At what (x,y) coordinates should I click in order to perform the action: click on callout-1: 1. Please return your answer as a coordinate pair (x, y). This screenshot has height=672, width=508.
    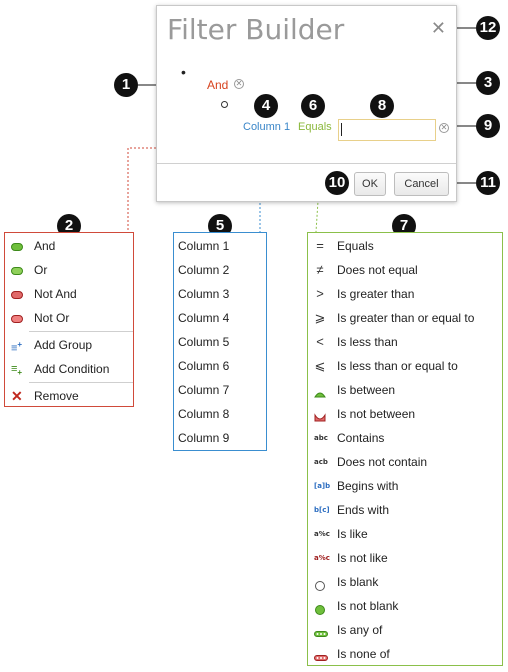
    Looking at the image, I should click on (126, 85).